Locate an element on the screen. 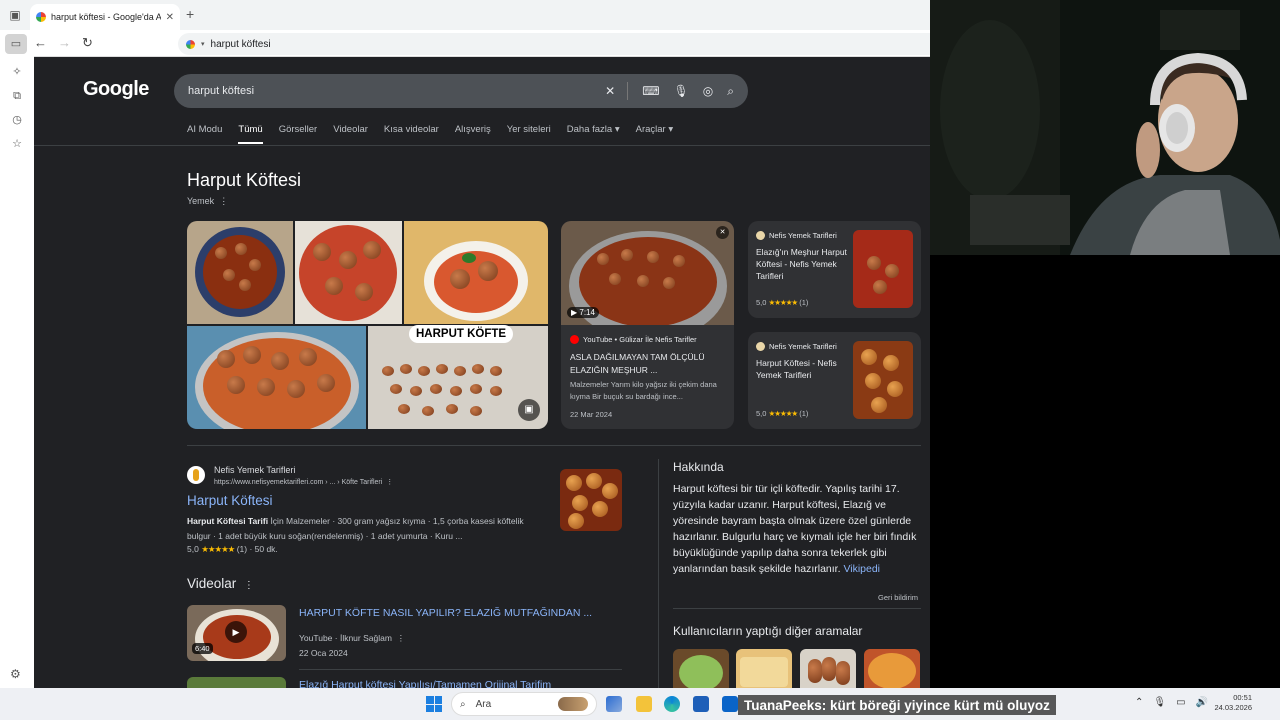 This screenshot has height=720, width=1280. widgets-icon is located at coordinates (614, 704).